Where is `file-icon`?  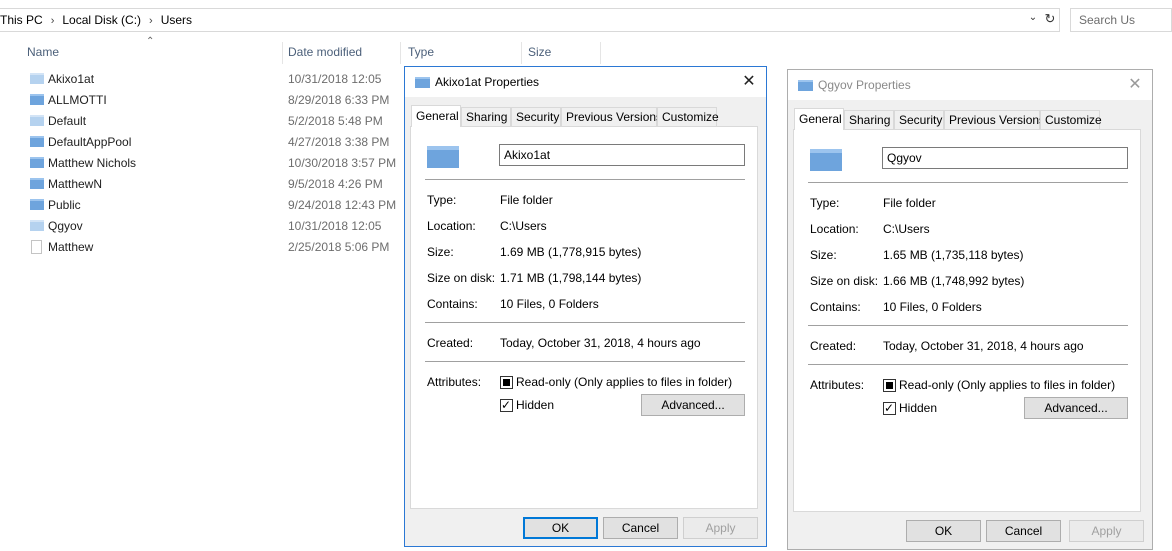
file-icon is located at coordinates (36, 247).